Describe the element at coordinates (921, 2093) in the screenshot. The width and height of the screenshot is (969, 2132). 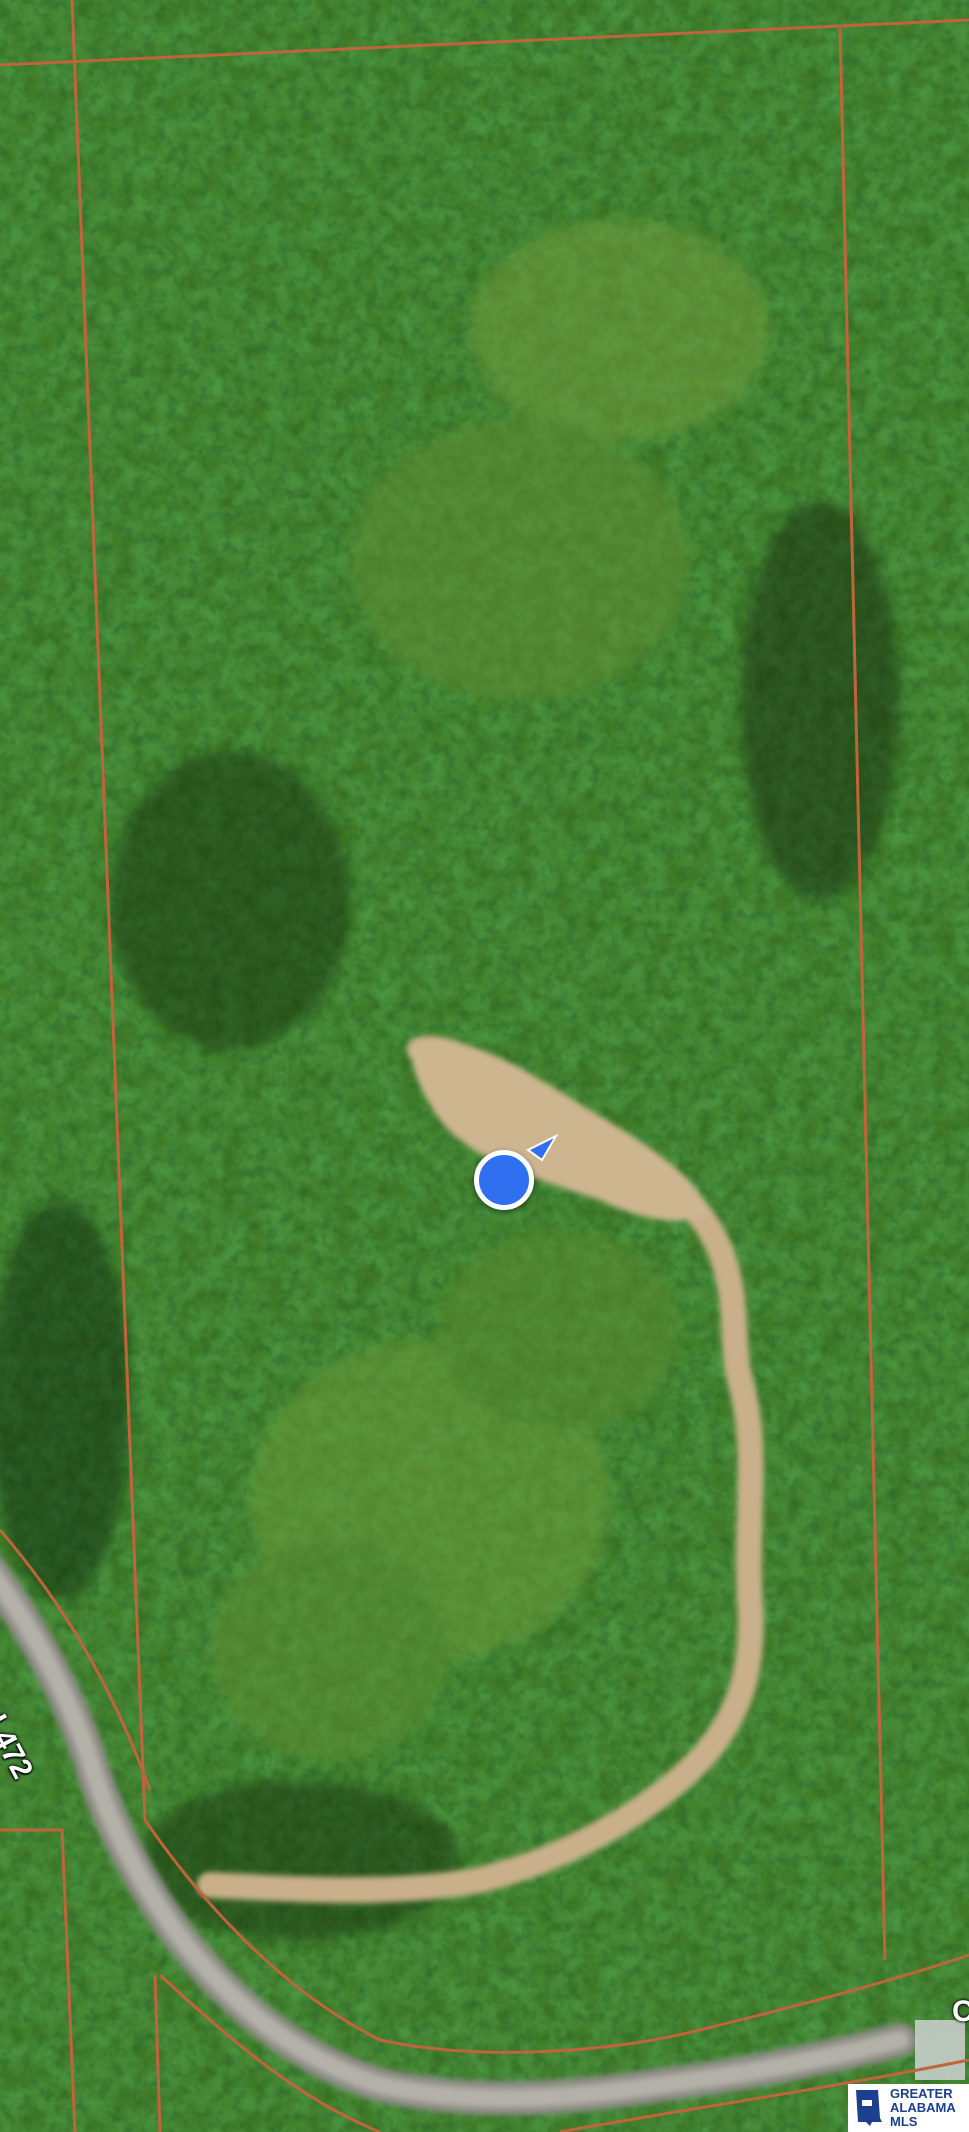
I see `watermark-line1: GREATER` at that location.